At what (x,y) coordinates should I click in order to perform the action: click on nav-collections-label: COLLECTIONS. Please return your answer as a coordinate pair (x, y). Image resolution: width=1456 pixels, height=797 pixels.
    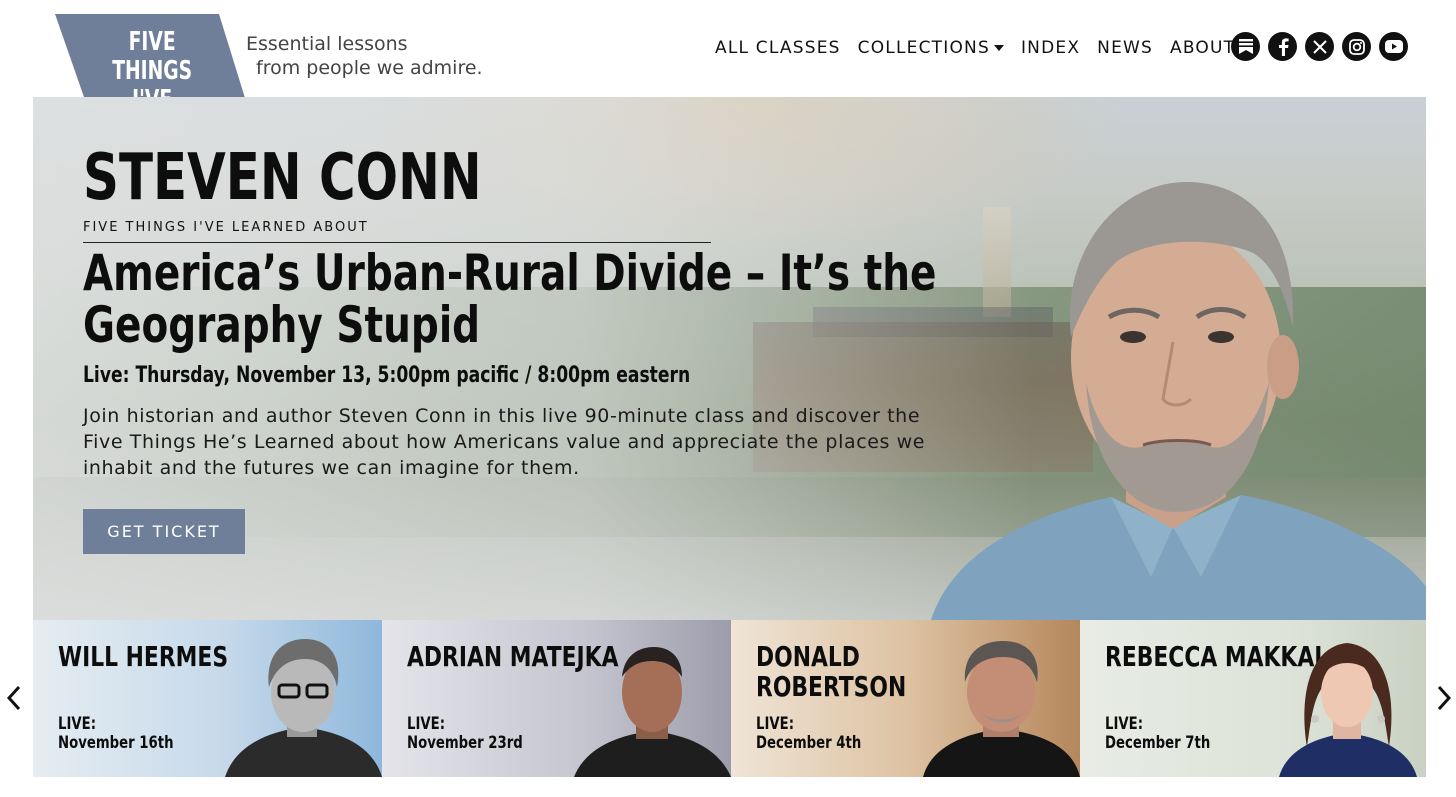
    Looking at the image, I should click on (923, 48).